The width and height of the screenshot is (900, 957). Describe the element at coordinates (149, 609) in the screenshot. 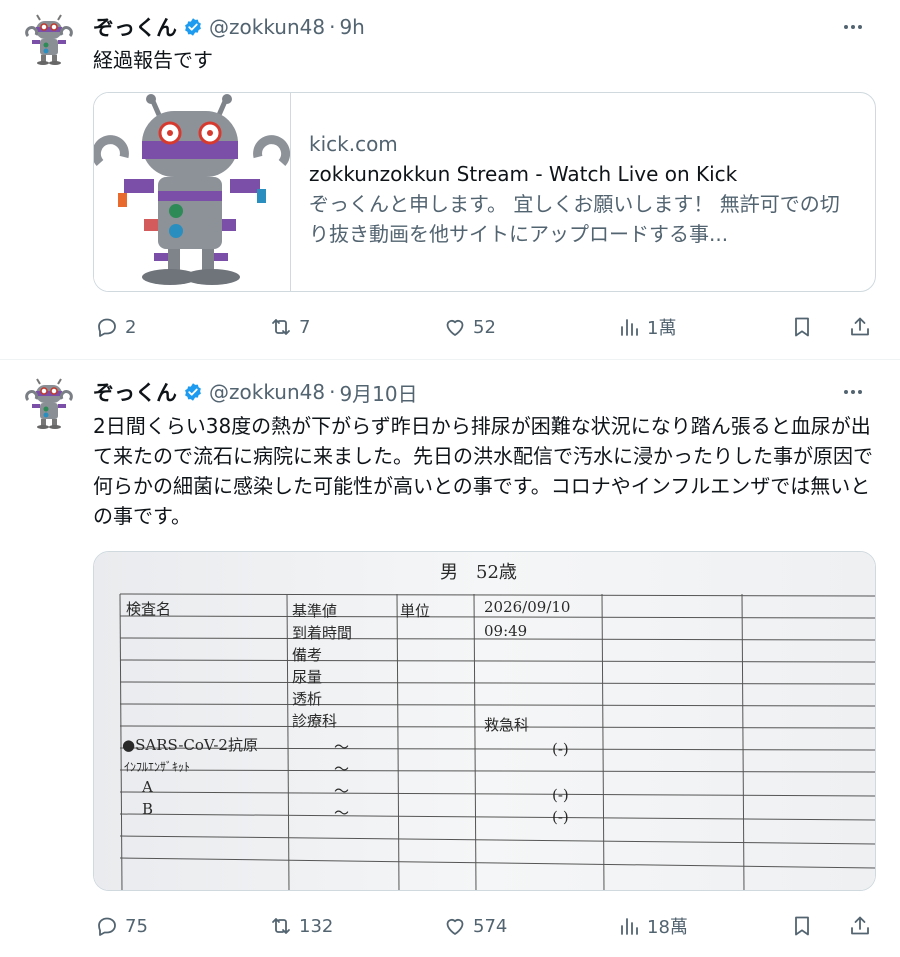

I see `column-test-name: 検査名` at that location.